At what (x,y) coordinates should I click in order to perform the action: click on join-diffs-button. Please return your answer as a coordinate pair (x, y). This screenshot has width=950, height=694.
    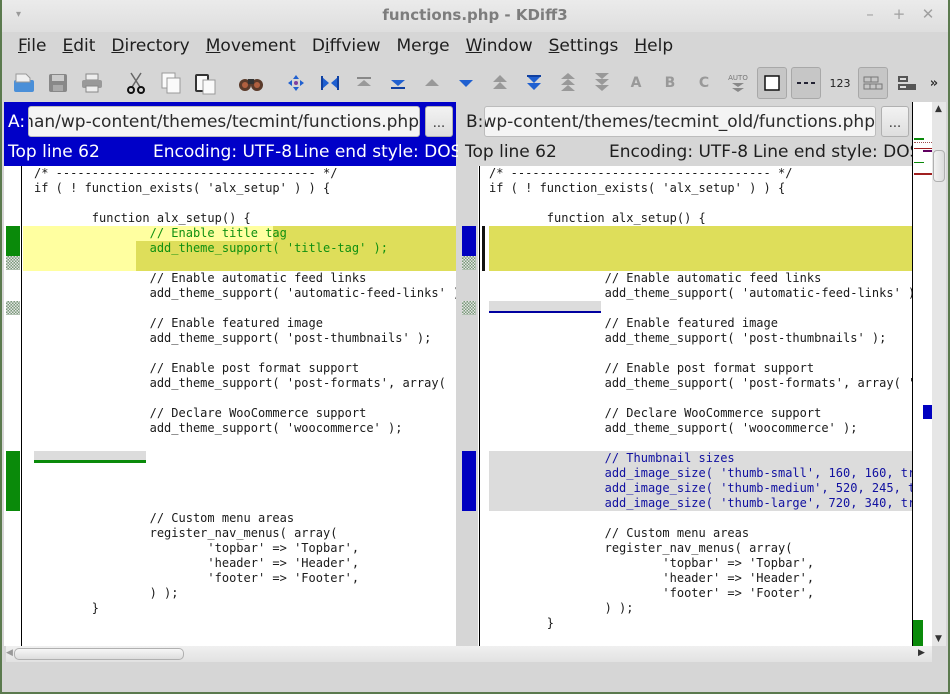
    Looking at the image, I should click on (907, 83).